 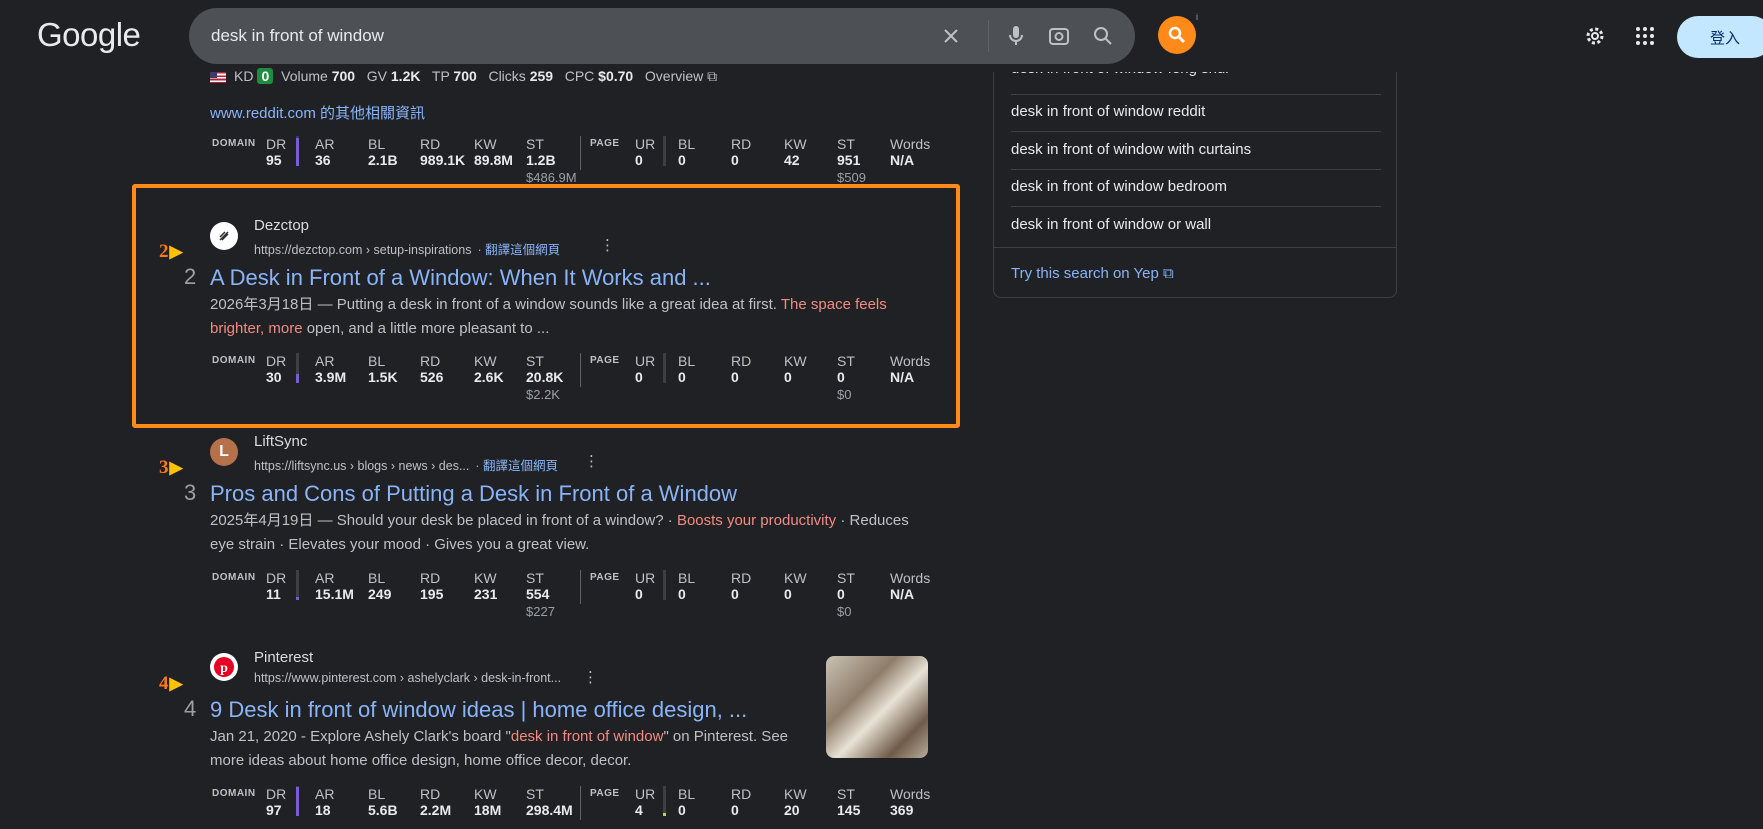 I want to click on metric-rd: RD 989.1K, so click(x=443, y=152).